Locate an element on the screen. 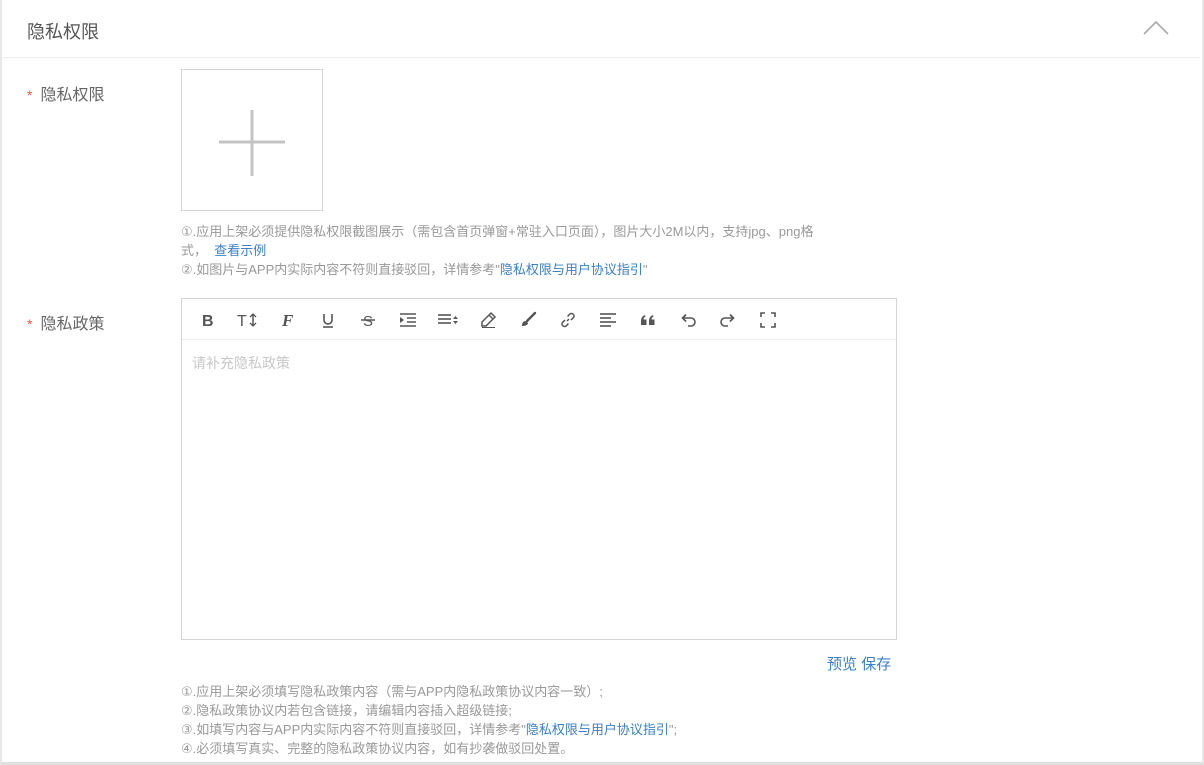 This screenshot has width=1204, height=765. eraser-icon is located at coordinates (488, 320).